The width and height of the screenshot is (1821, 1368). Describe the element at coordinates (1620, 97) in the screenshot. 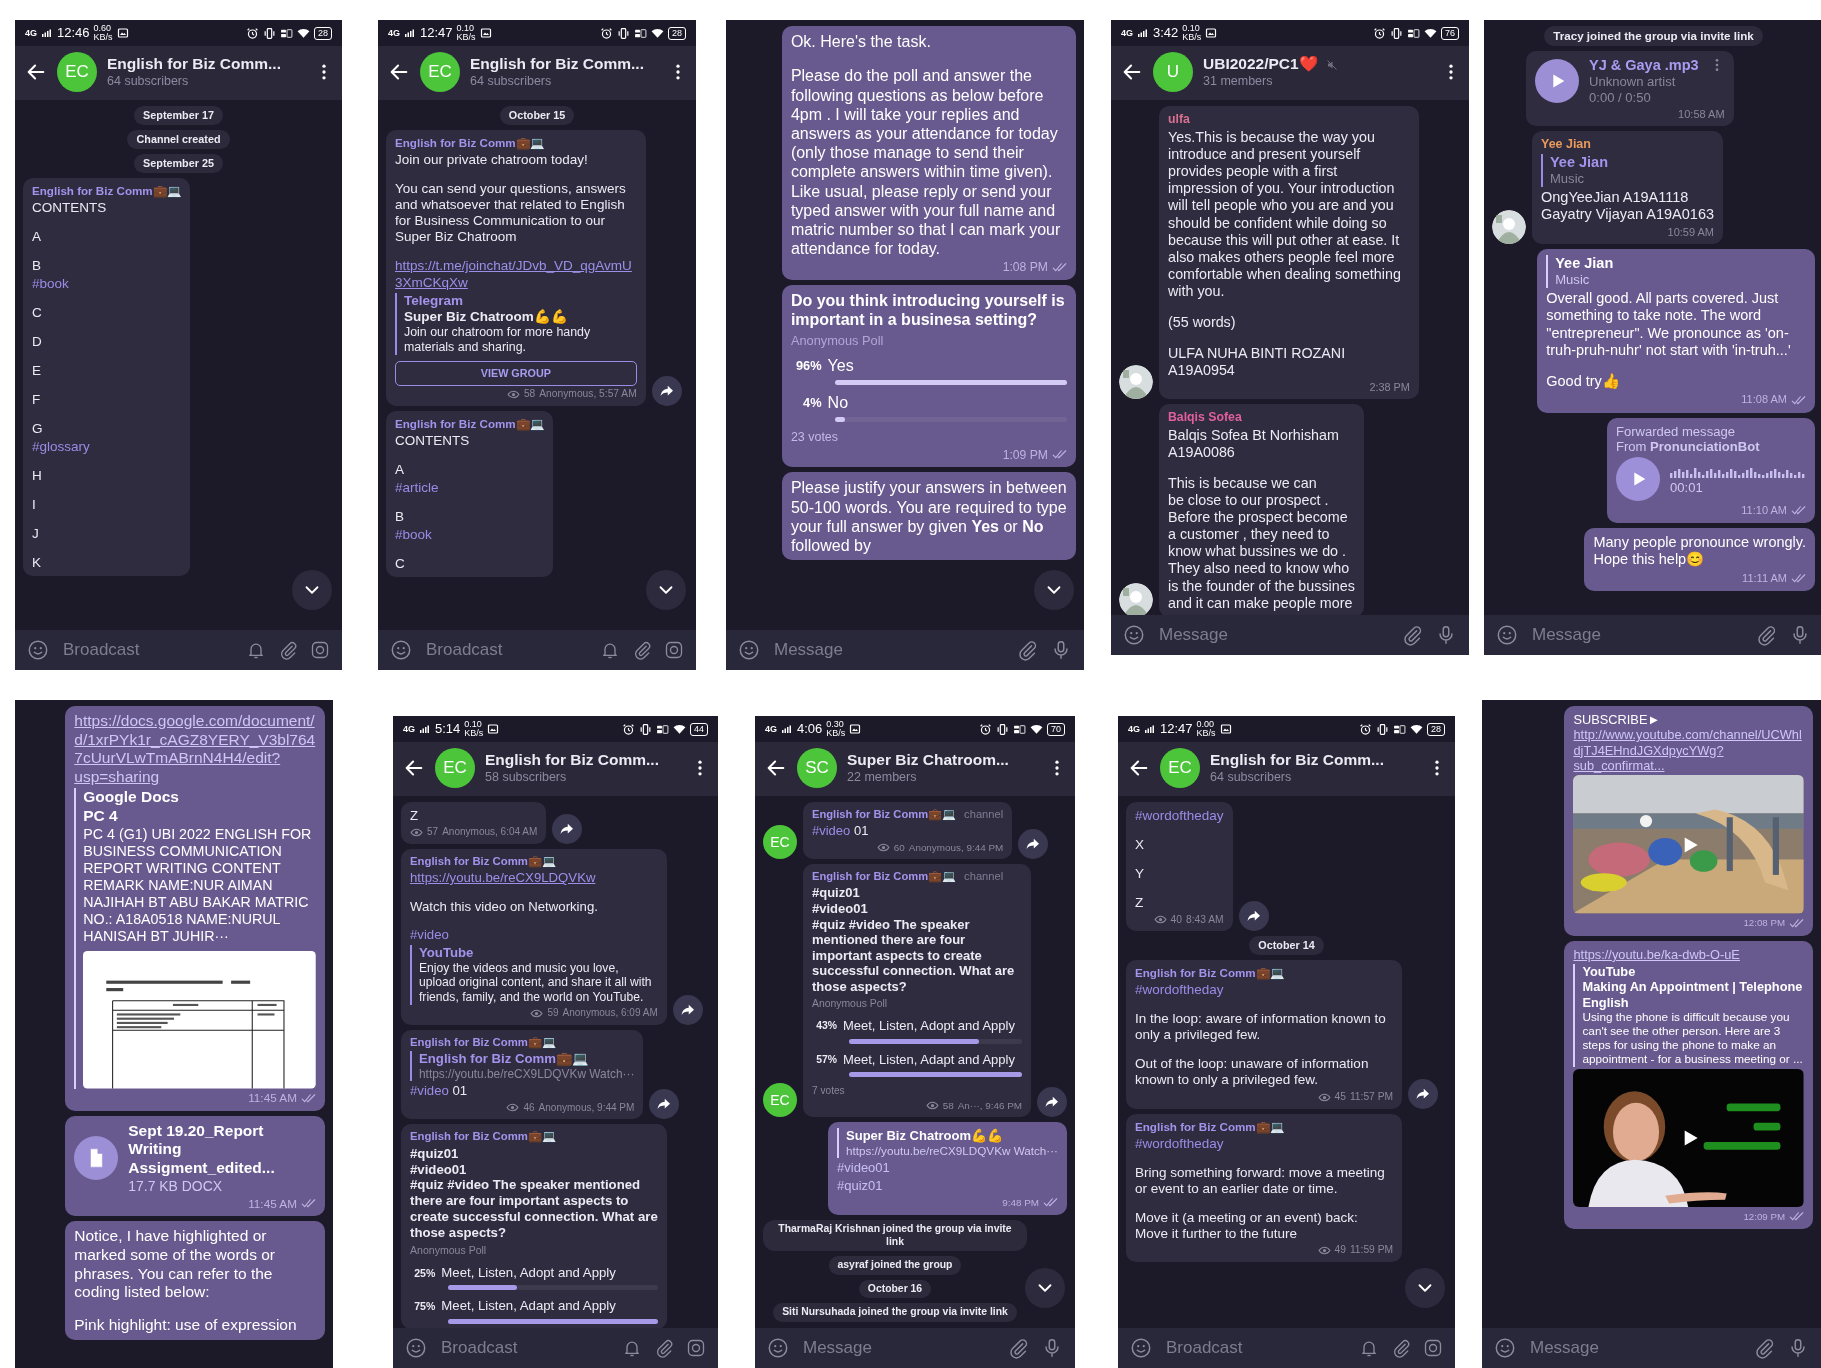

I see `audio-duration: 0:00 / 0:50` at that location.